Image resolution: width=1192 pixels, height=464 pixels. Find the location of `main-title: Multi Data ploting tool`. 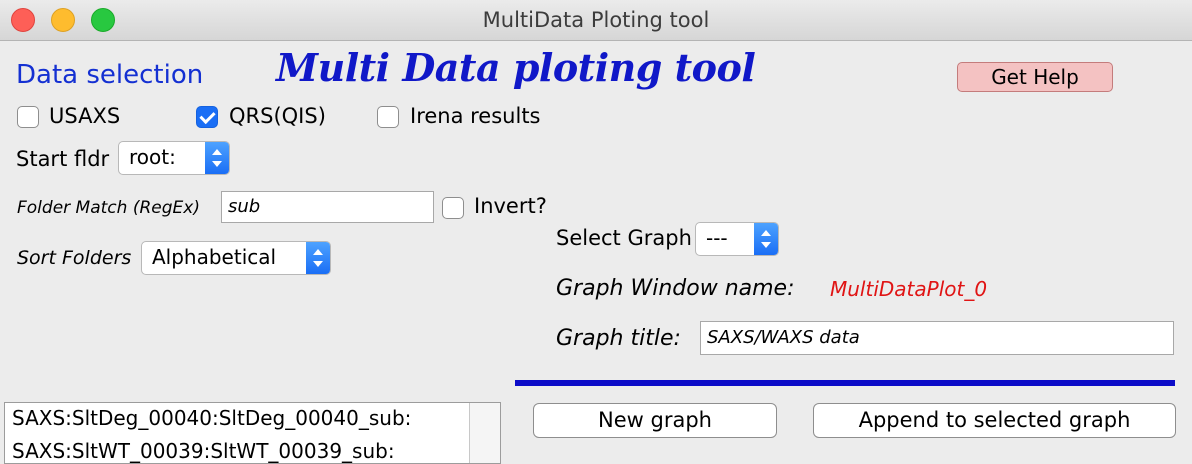

main-title: Multi Data ploting tool is located at coordinates (516, 67).